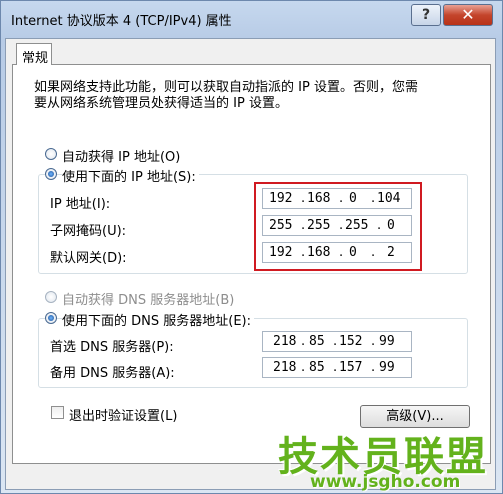 The width and height of the screenshot is (503, 494). What do you see at coordinates (337, 367) in the screenshot?
I see `alternate-dns-field: 218 . 85 . 157 . 99` at bounding box center [337, 367].